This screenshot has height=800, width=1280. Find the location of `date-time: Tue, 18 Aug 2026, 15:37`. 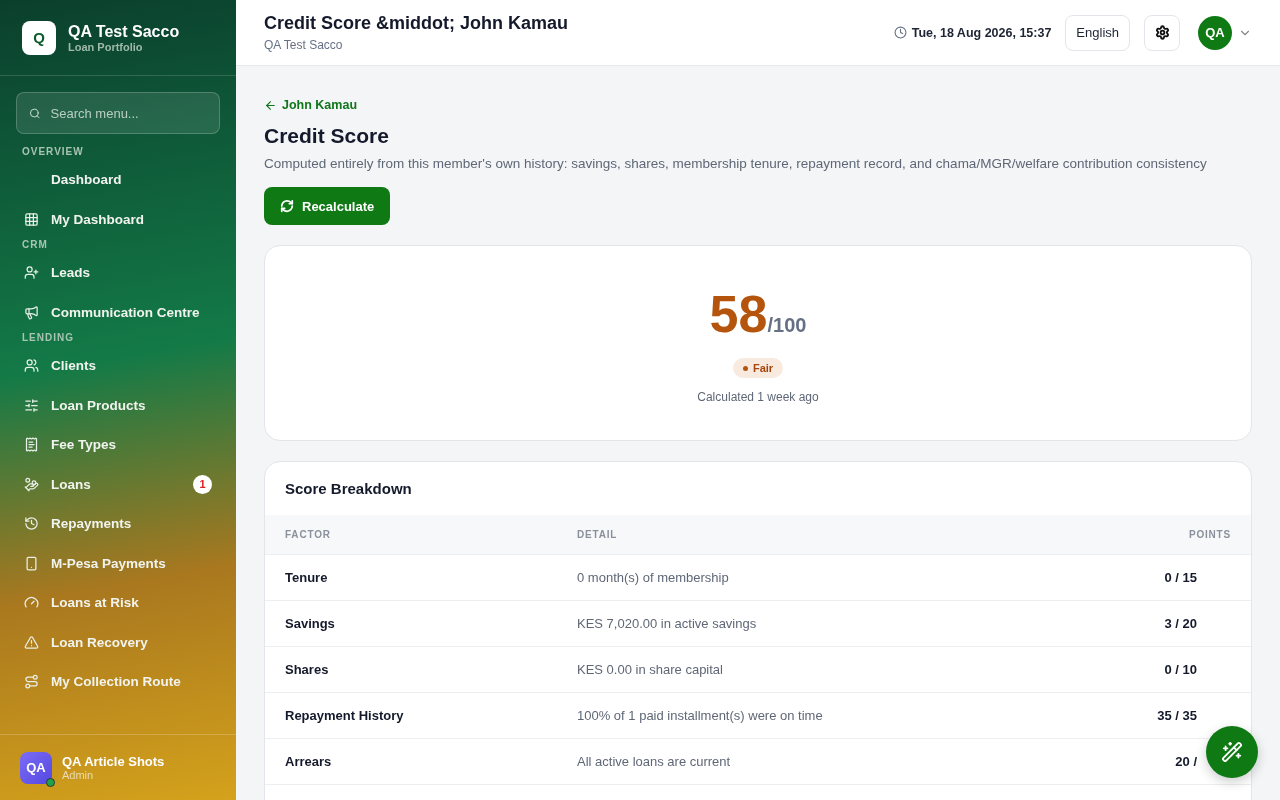

date-time: Tue, 18 Aug 2026, 15:37 is located at coordinates (981, 32).